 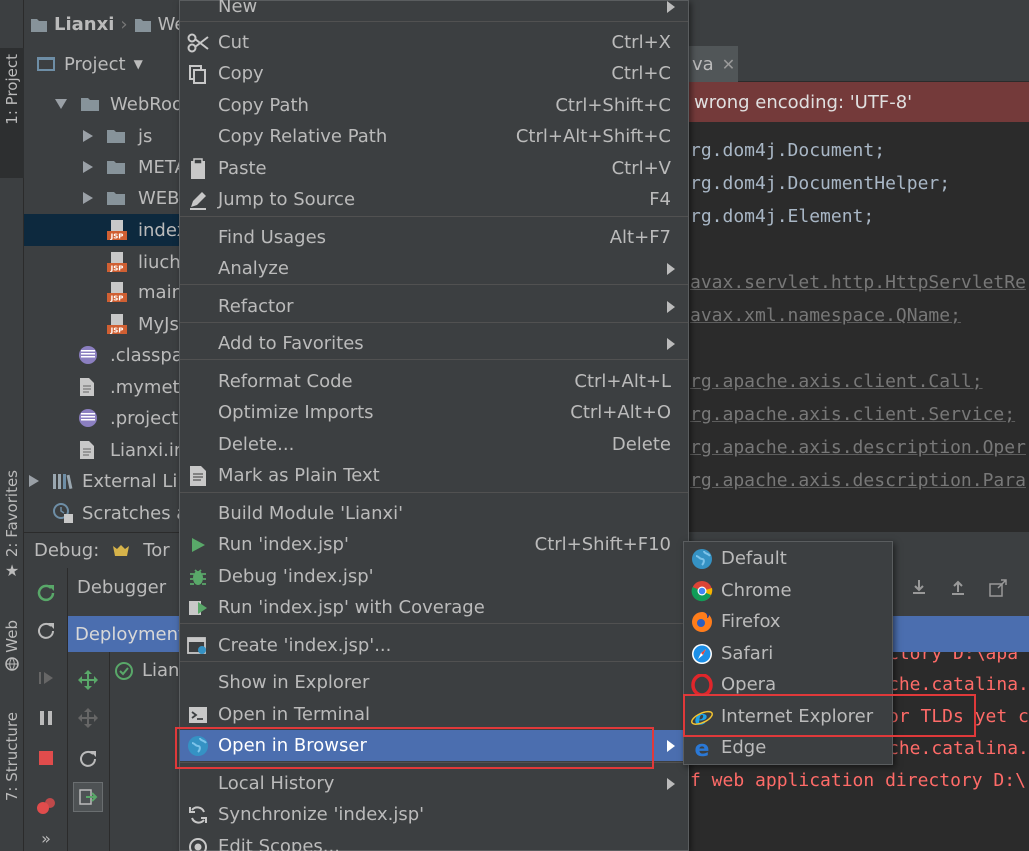 What do you see at coordinates (434, 714) in the screenshot?
I see `menu-item-open-in-terminal: Open in Terminal` at bounding box center [434, 714].